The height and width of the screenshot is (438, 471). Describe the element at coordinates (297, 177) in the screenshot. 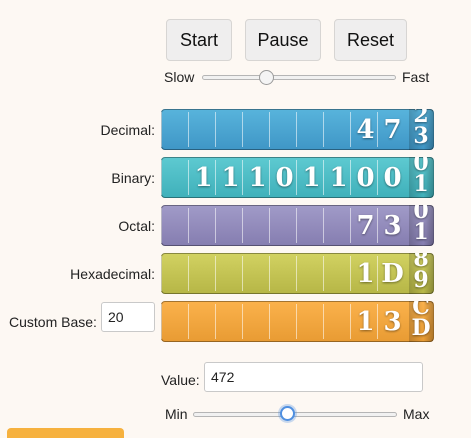

I see `counter-display: 1110110001` at that location.